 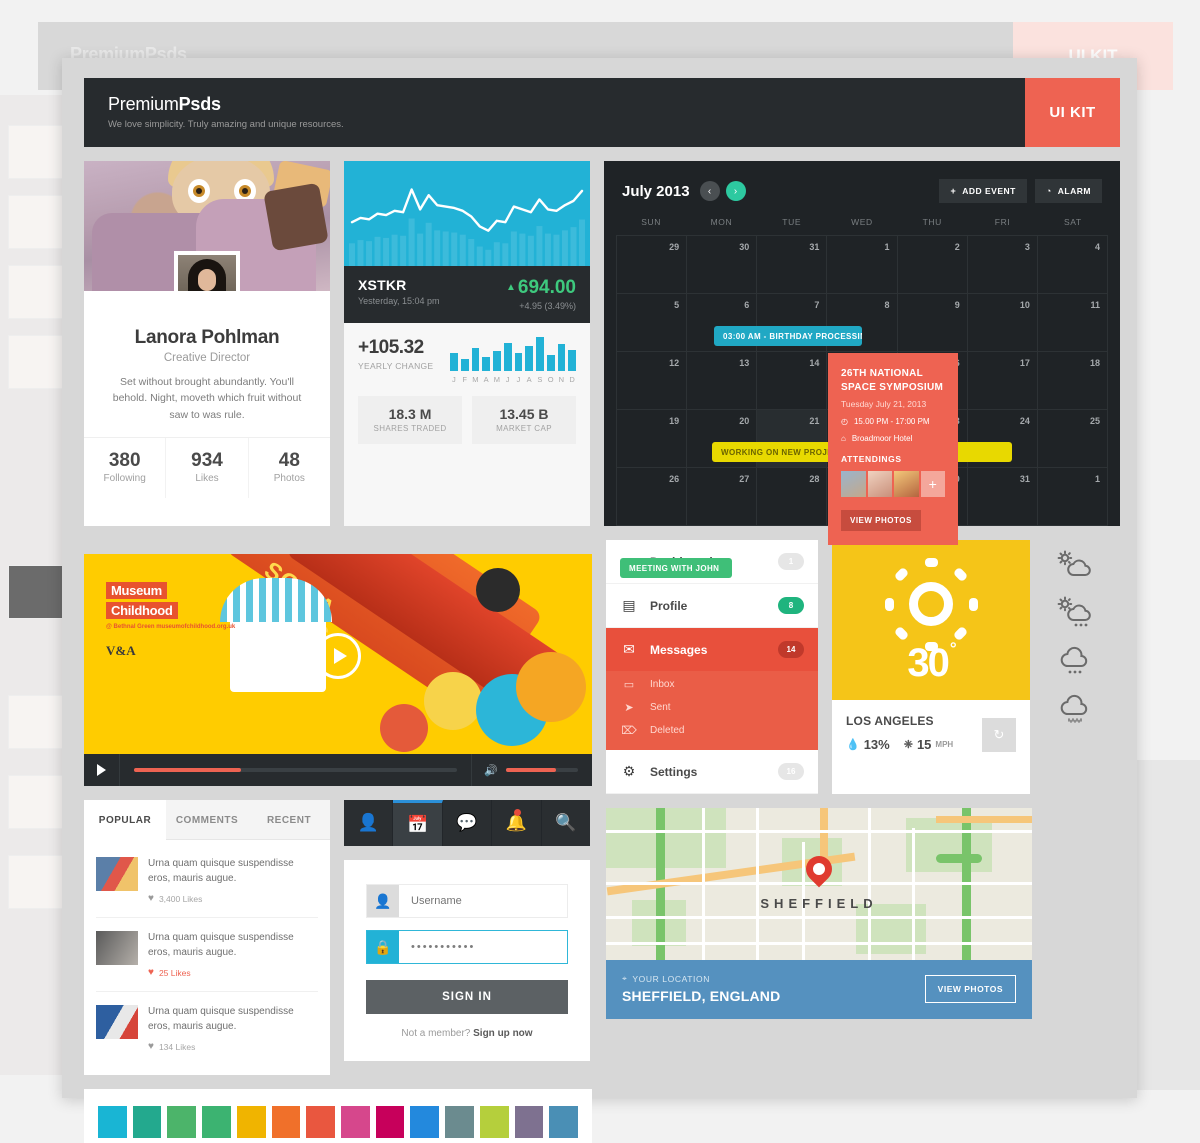 What do you see at coordinates (418, 823) in the screenshot?
I see `calendar-icon: 📅` at bounding box center [418, 823].